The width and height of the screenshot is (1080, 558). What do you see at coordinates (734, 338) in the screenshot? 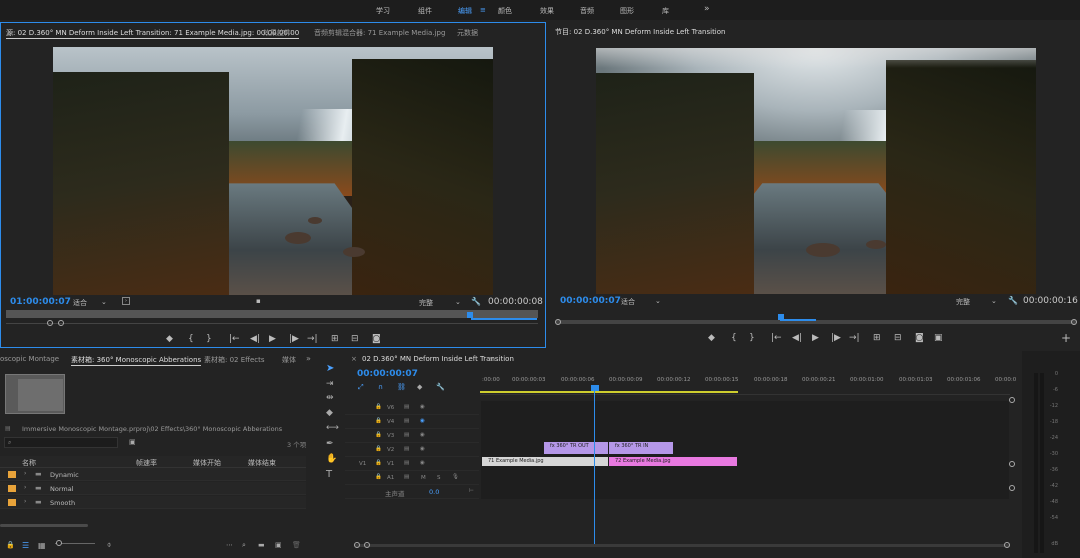
I see `program-mark-in-icon: {` at bounding box center [734, 338].